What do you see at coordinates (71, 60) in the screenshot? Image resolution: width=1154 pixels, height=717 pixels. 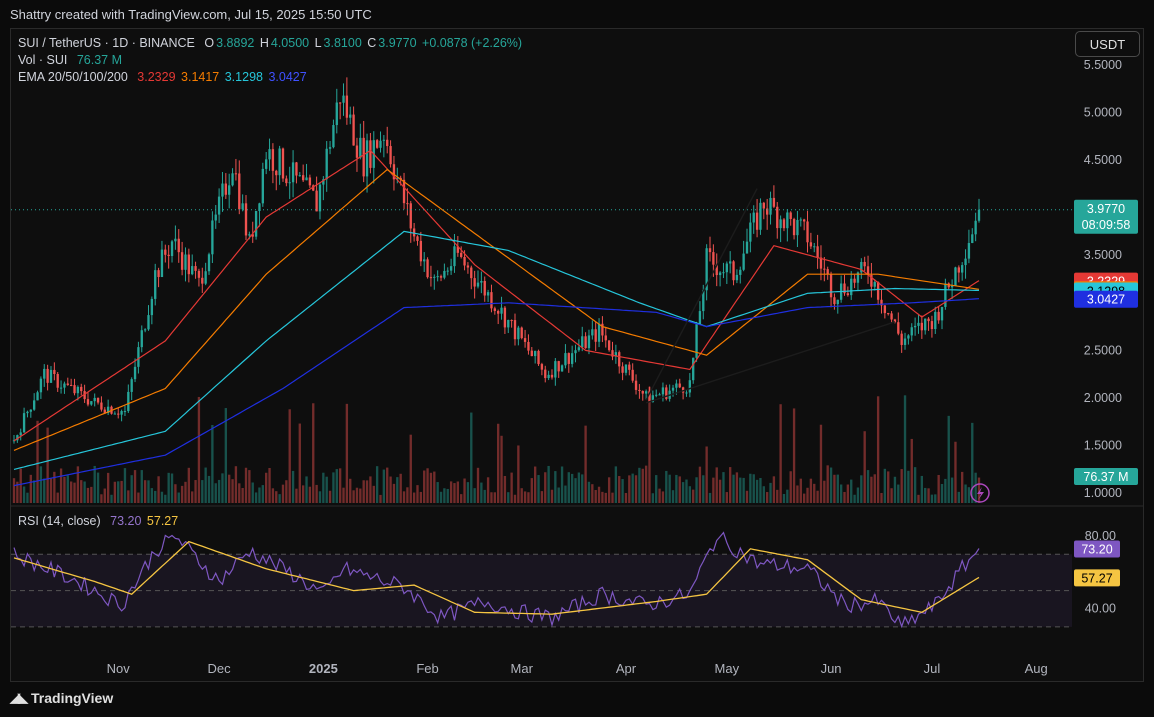 I see `volume-legend: Vol · SUI 76.37 M` at bounding box center [71, 60].